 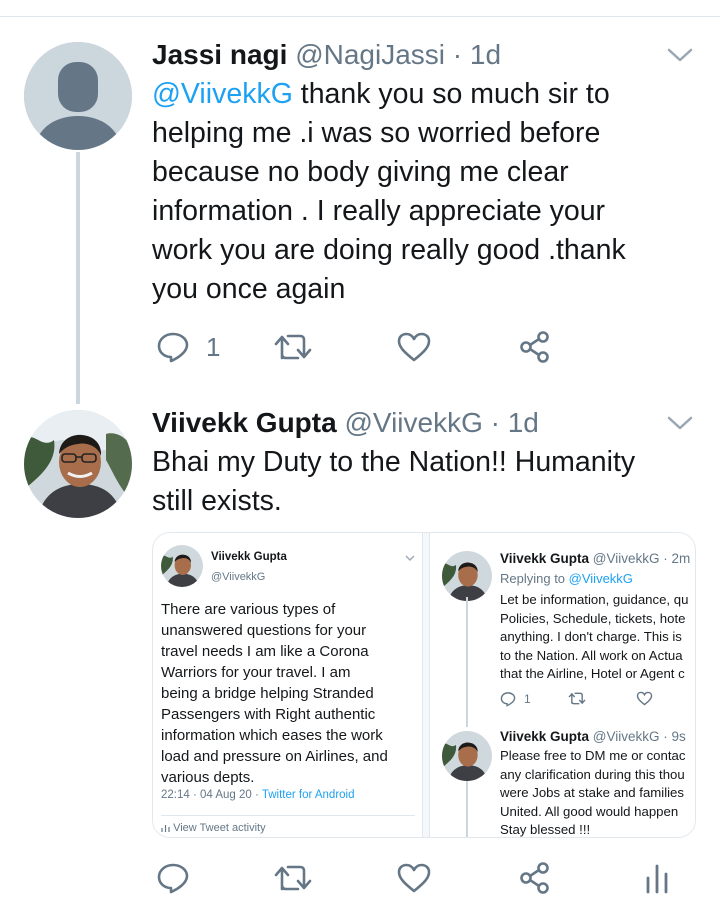 I want to click on tweet-text-line: were Jobs at stake and families, so click(x=592, y=792).